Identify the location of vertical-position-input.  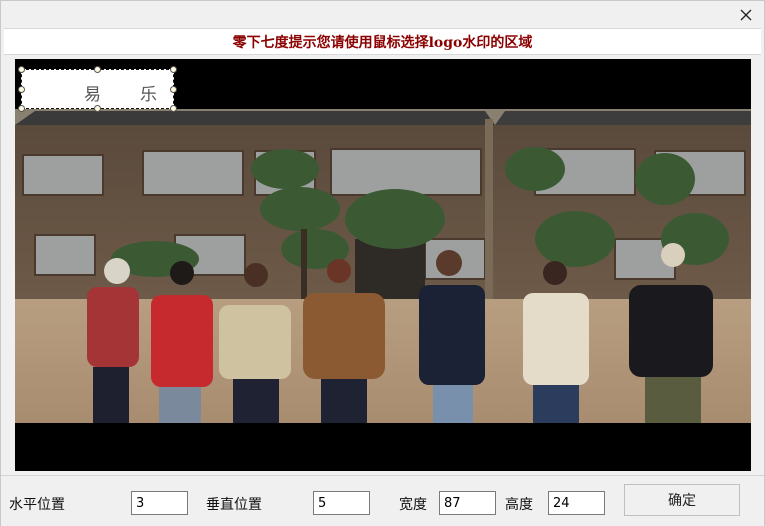
(341, 503).